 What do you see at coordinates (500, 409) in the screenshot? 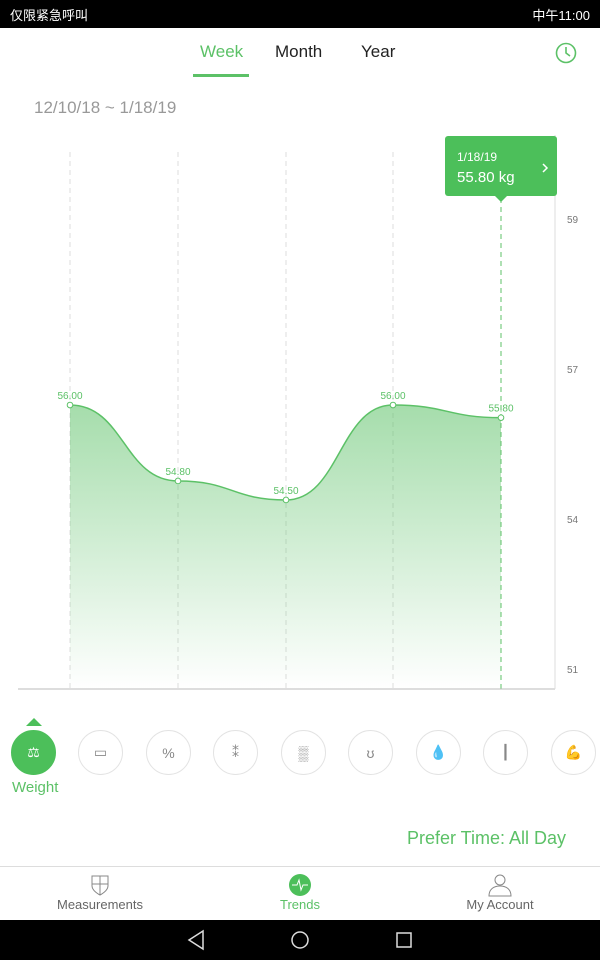
I see `data-label: 55.80` at bounding box center [500, 409].